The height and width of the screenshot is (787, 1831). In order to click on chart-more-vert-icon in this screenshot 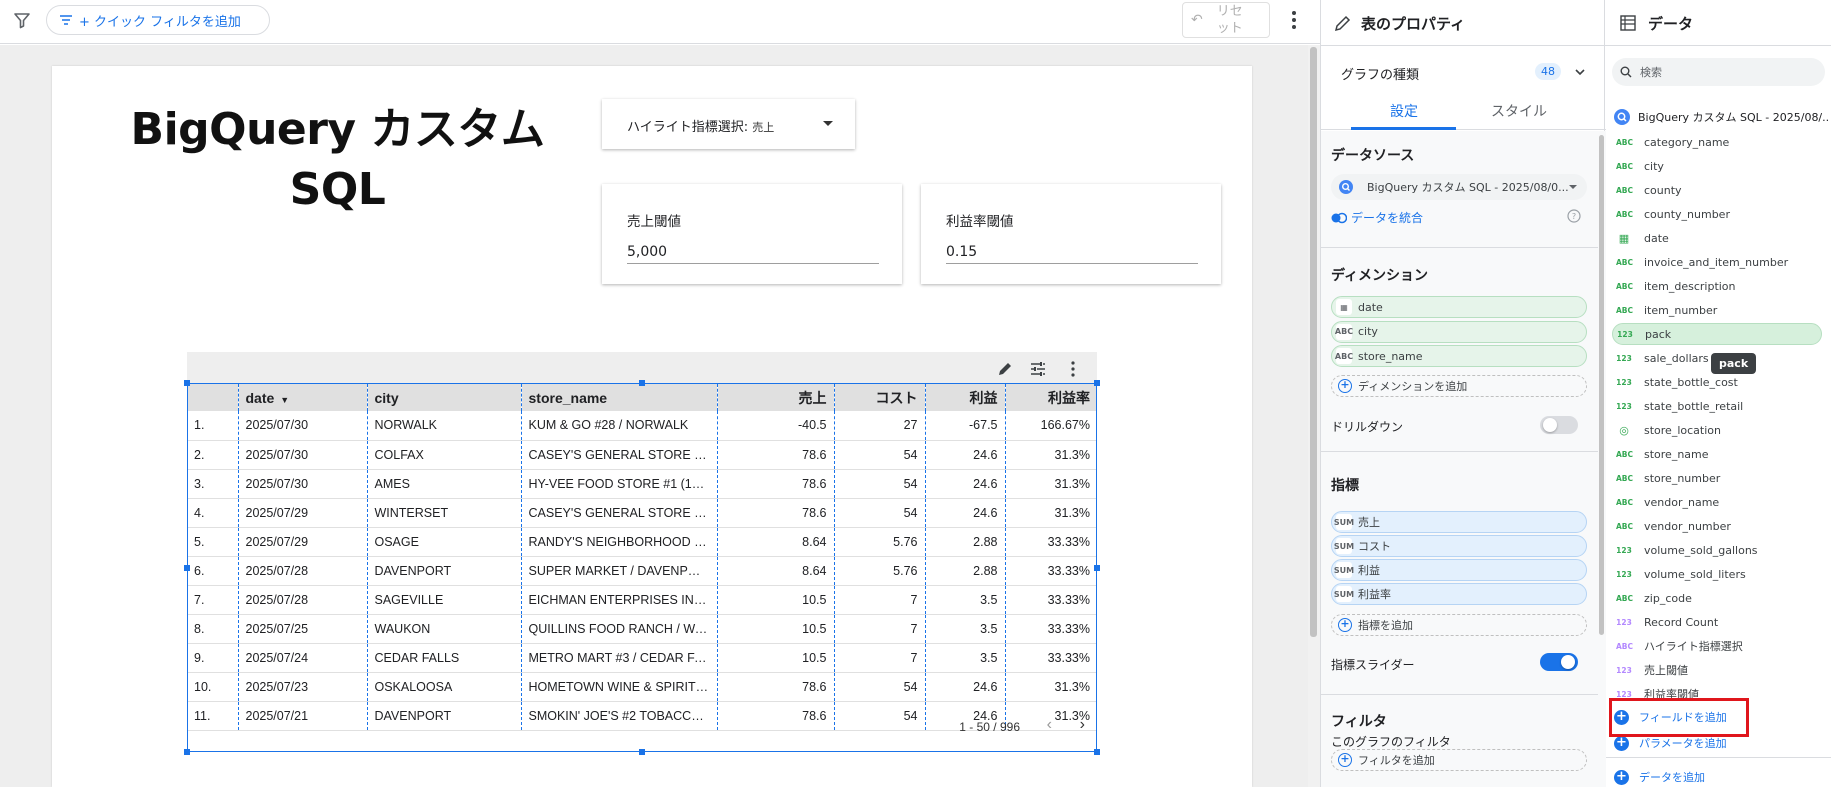, I will do `click(1073, 369)`.